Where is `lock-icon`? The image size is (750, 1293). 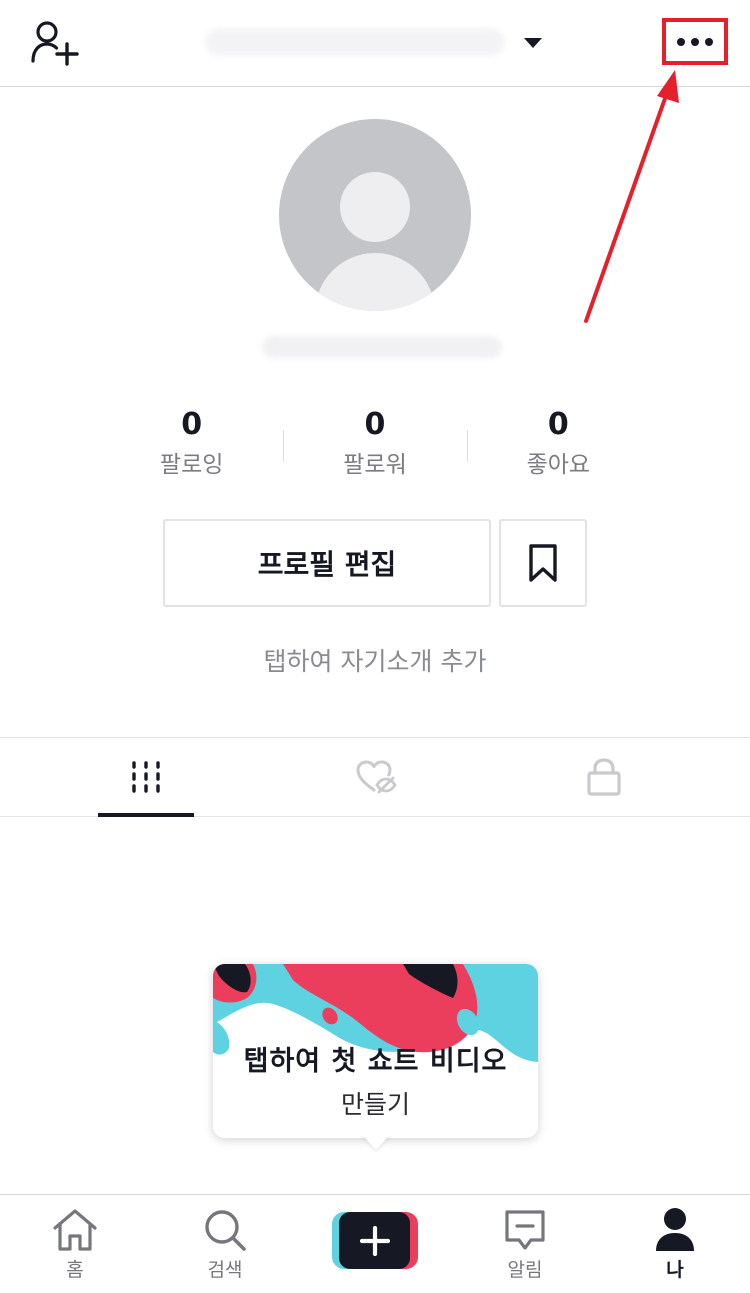 lock-icon is located at coordinates (604, 777).